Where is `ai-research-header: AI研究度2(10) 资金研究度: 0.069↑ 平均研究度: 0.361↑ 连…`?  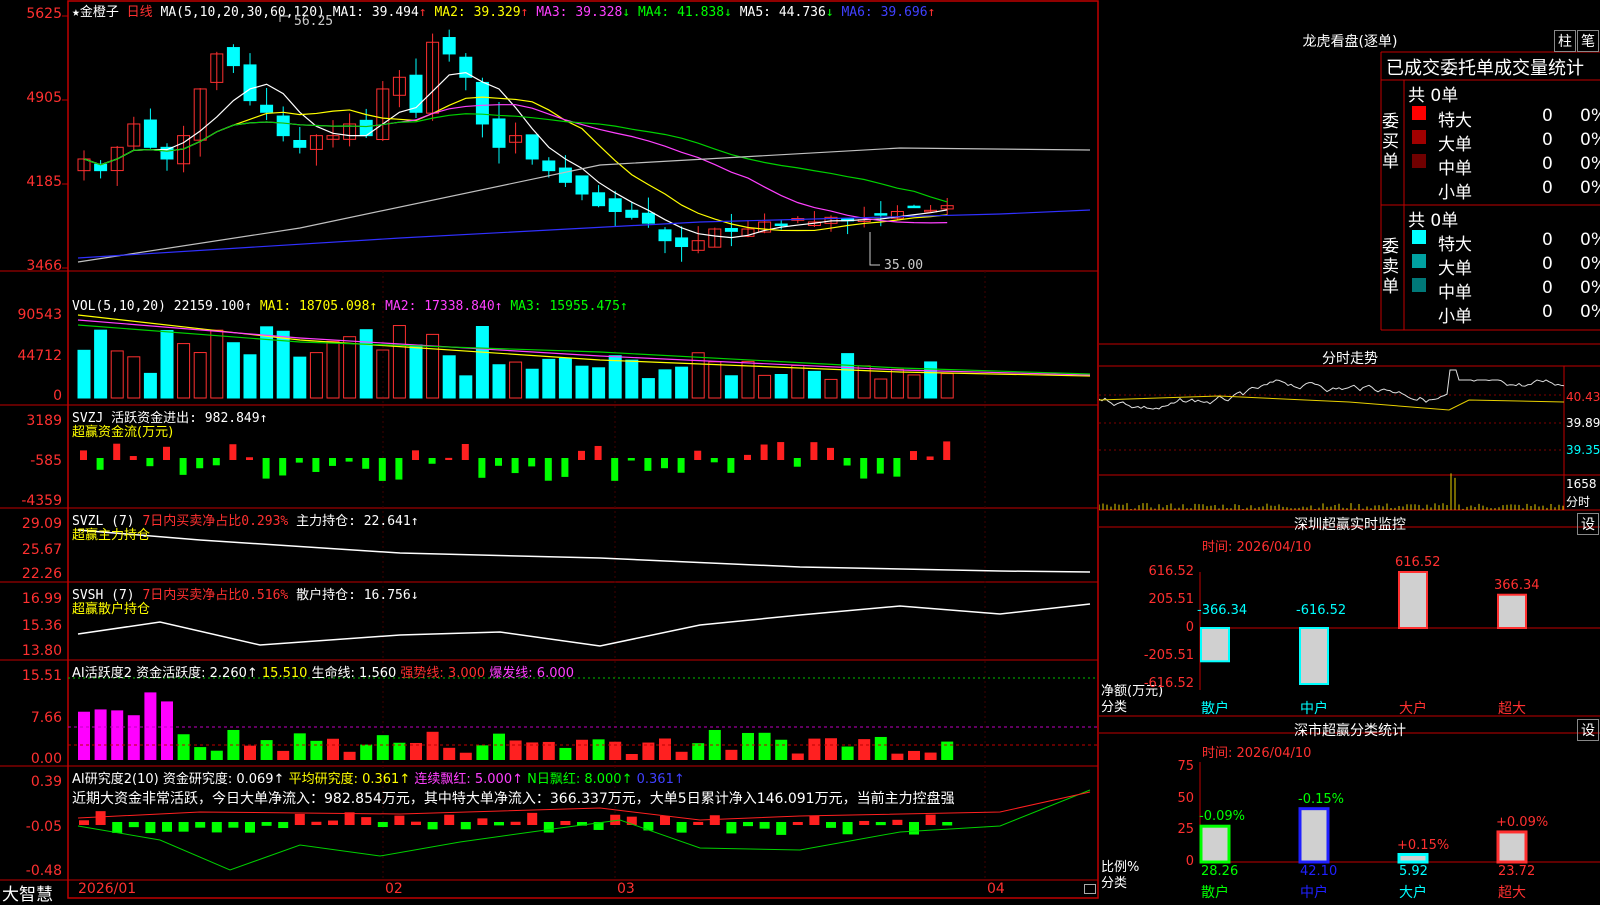 ai-research-header: AI研究度2(10) 资金研究度: 0.069↑ 平均研究度: 0.361↑ 连… is located at coordinates (378, 777).